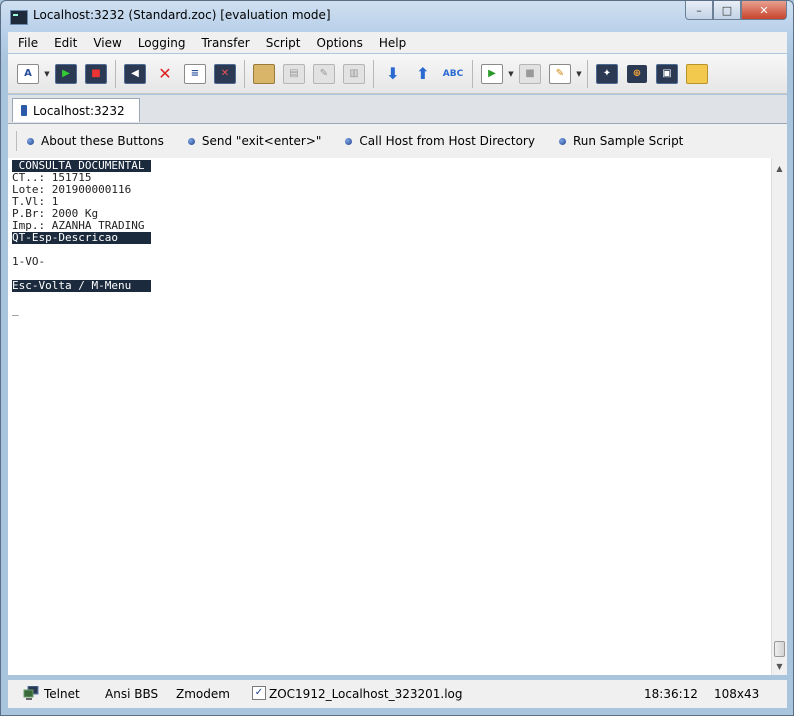  Describe the element at coordinates (102, 141) in the screenshot. I see `button-label: About these Buttons` at that location.